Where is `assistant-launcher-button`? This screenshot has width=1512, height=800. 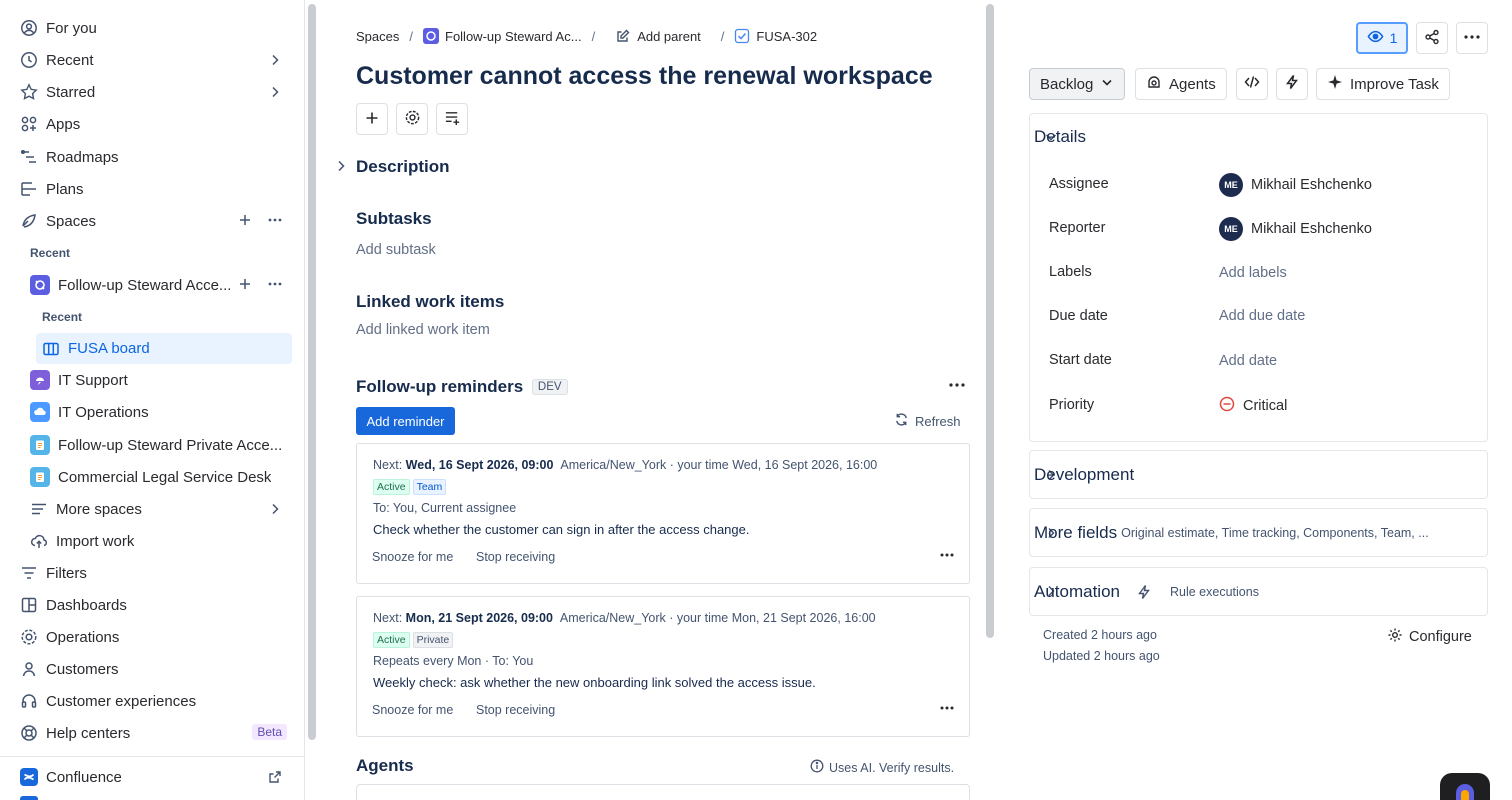 assistant-launcher-button is located at coordinates (1465, 786).